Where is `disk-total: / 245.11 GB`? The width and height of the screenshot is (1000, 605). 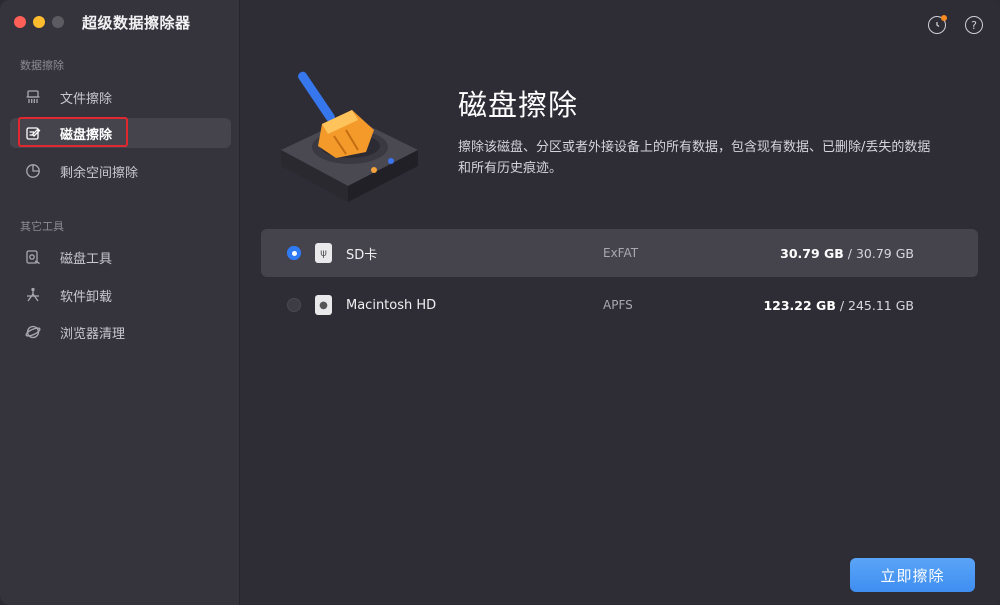
disk-total: / 245.11 GB is located at coordinates (874, 305).